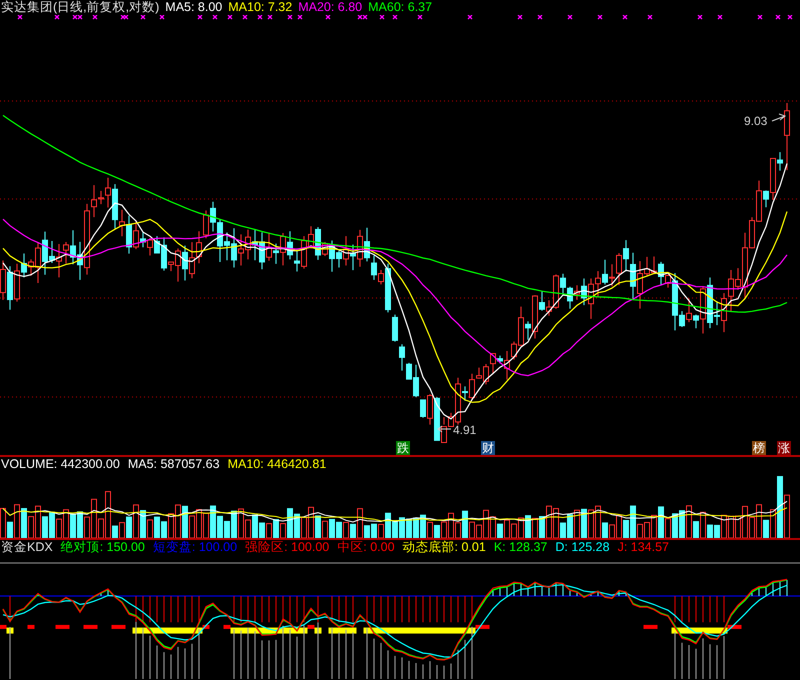 This screenshot has width=800, height=680. Describe the element at coordinates (174, 464) in the screenshot. I see `legend-label: MA5: 587057.63` at that location.